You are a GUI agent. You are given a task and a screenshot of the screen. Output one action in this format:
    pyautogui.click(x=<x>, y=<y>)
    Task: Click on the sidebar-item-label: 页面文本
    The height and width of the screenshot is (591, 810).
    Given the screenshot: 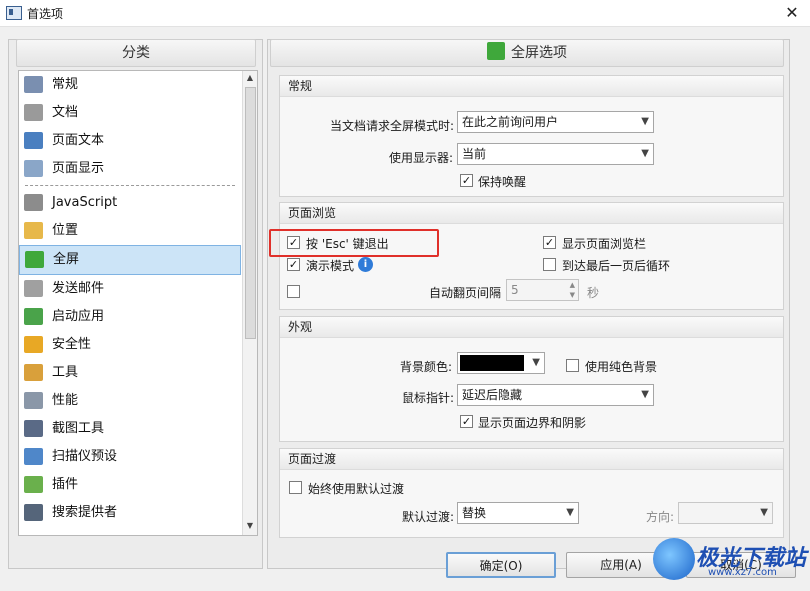 What is the action you would take?
    pyautogui.click(x=78, y=140)
    